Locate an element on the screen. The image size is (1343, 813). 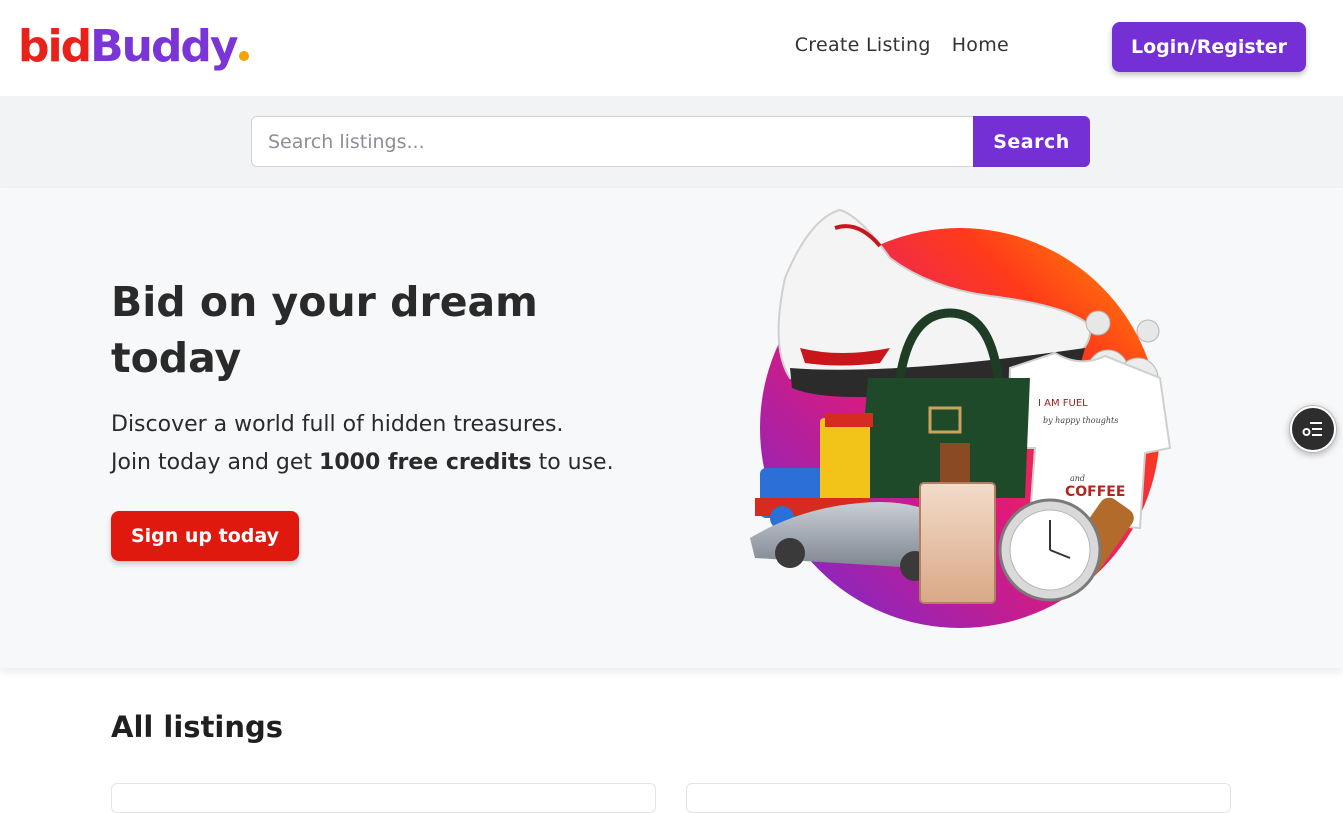
main-nav: Create Listing Home is located at coordinates (902, 45).